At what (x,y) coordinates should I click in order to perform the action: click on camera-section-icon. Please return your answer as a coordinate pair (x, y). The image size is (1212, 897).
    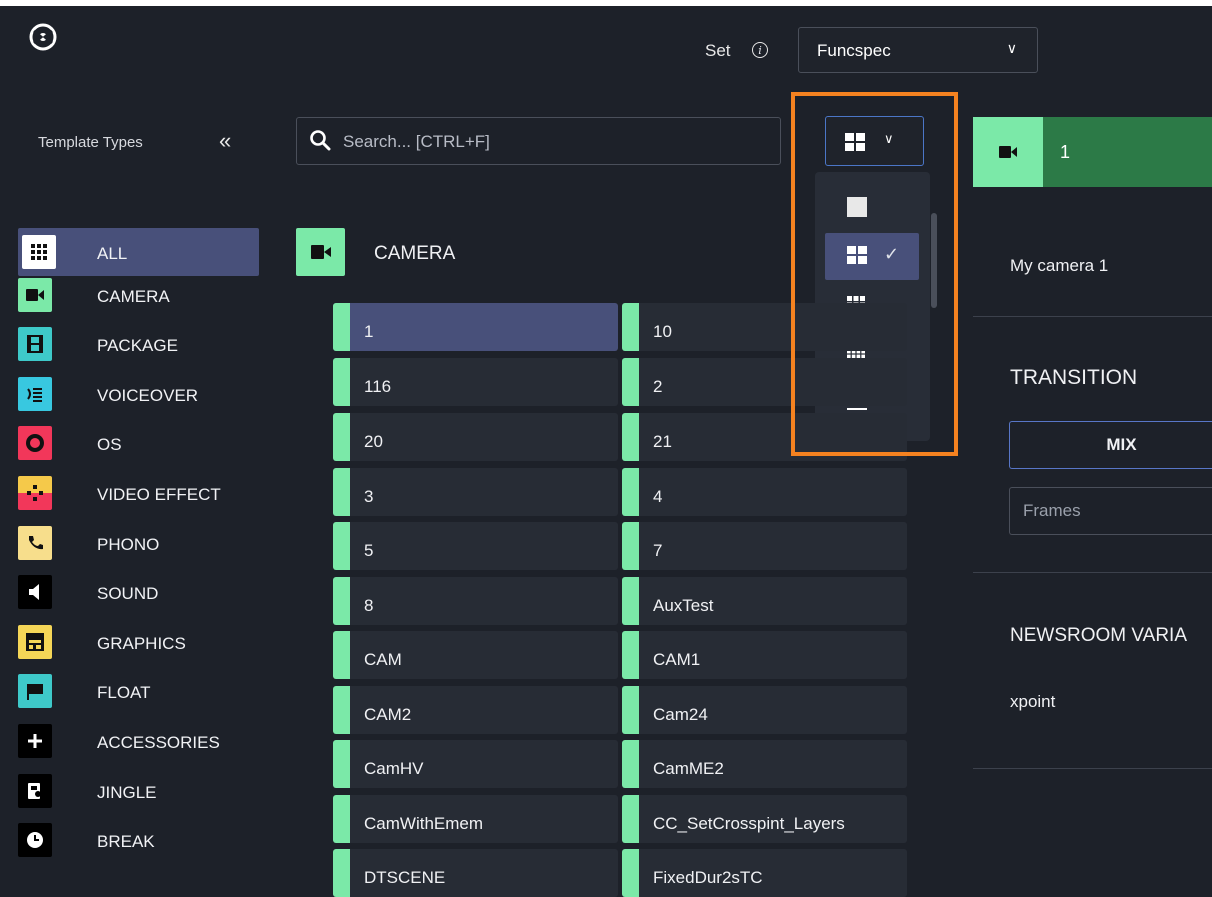
    Looking at the image, I should click on (320, 252).